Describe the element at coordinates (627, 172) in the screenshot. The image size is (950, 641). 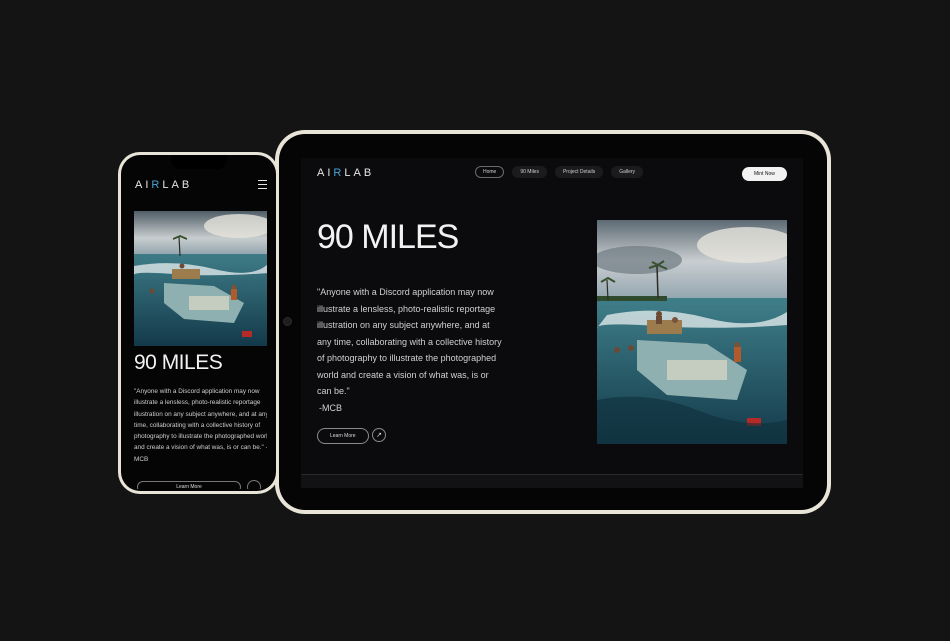
I see `nav-gallery: Gallery` at that location.